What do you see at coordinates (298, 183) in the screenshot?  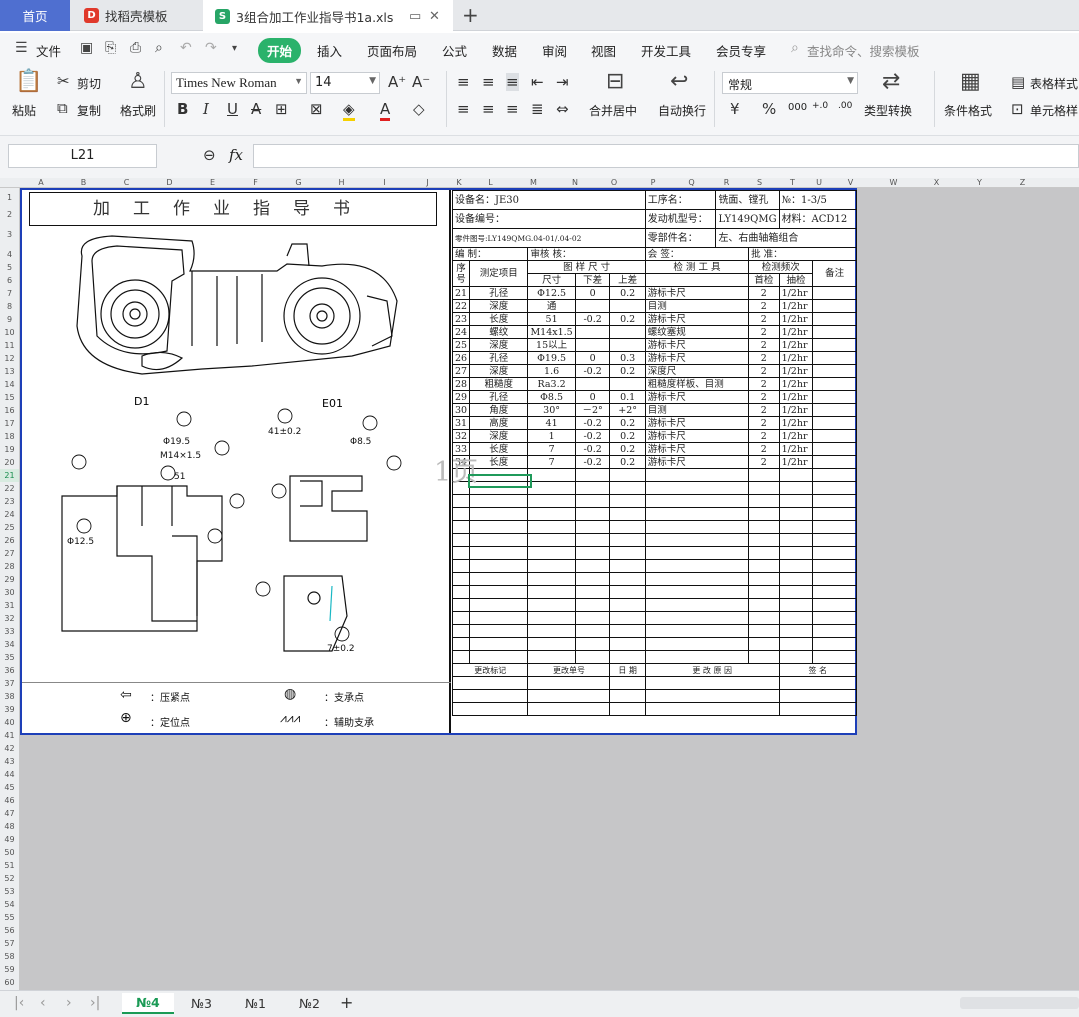 I see `column-header-cell: G` at bounding box center [298, 183].